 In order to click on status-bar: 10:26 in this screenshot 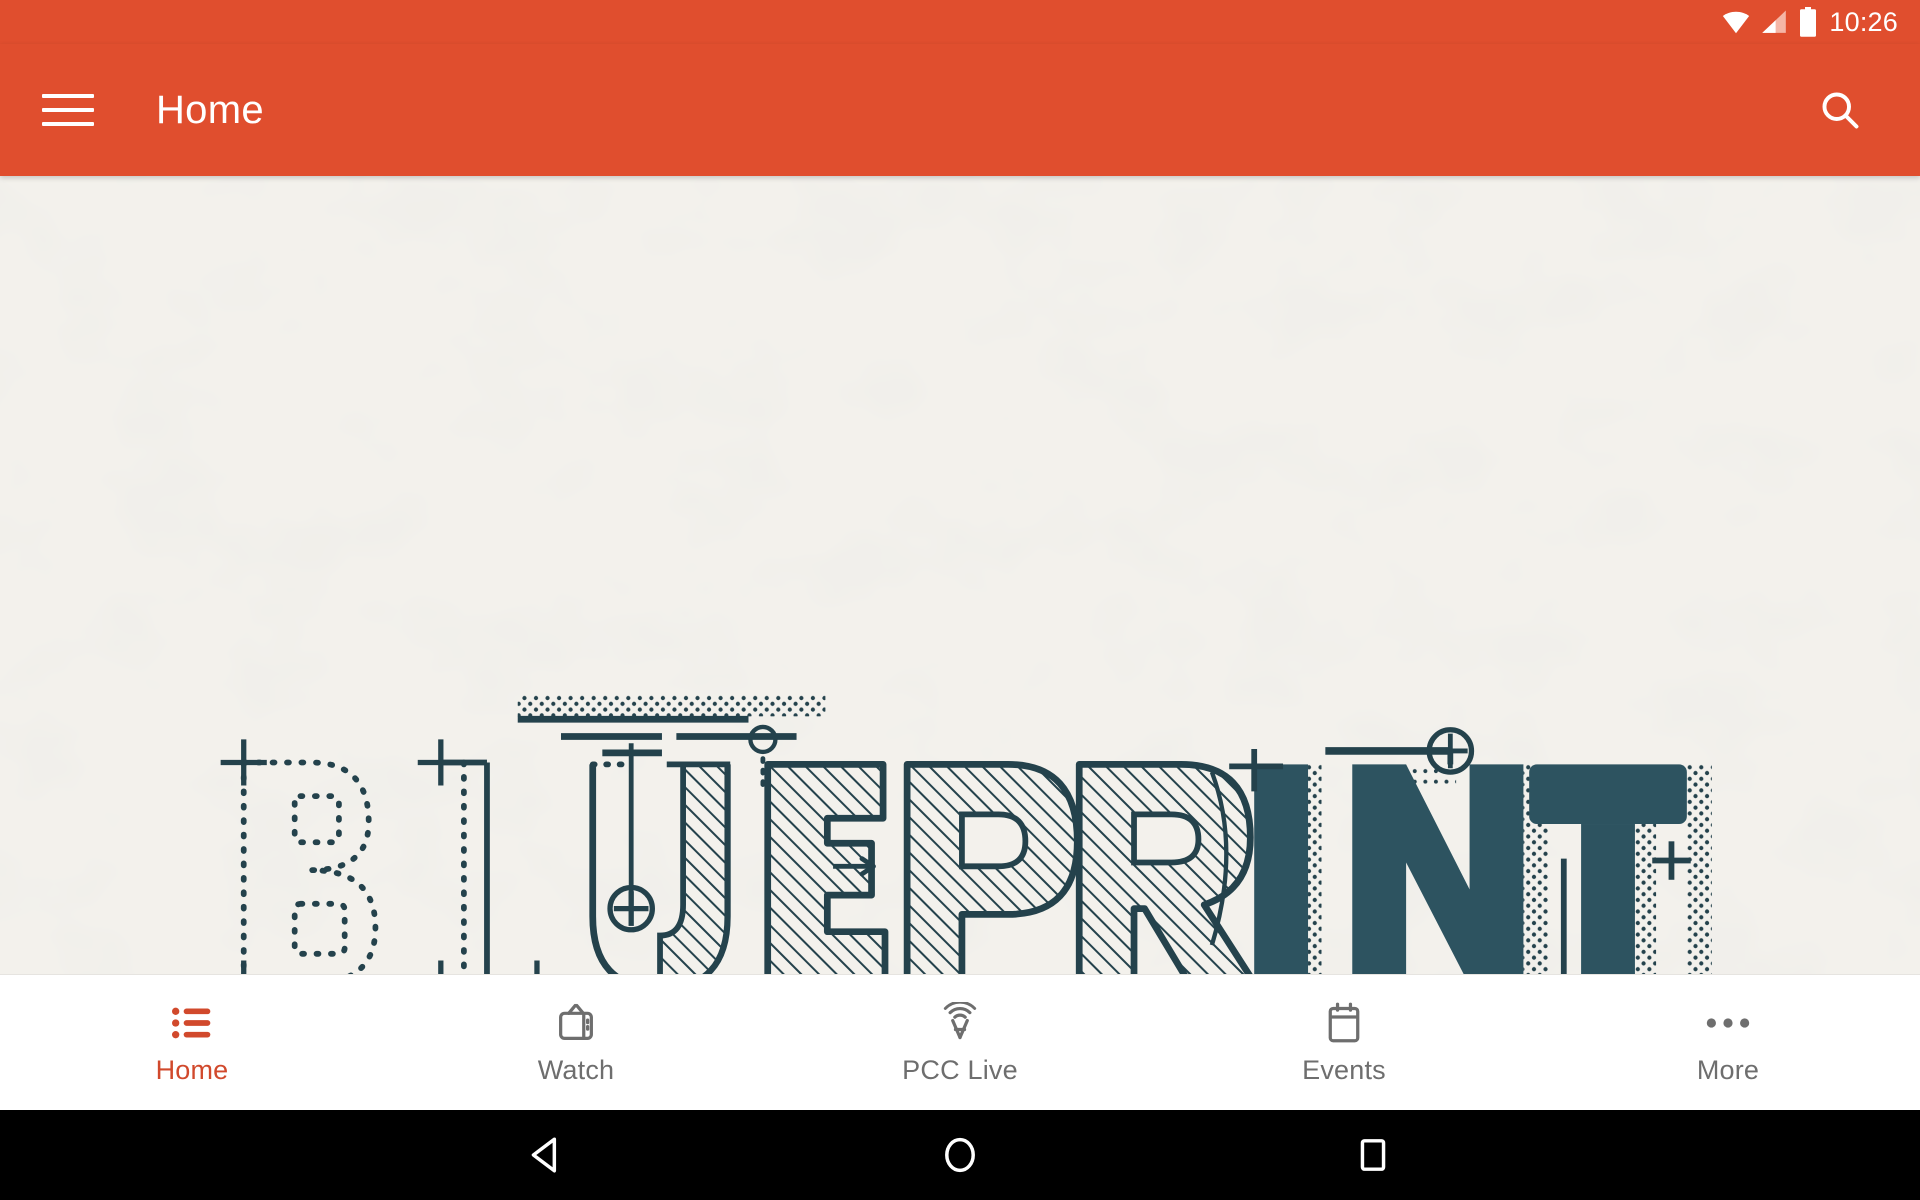, I will do `click(960, 22)`.